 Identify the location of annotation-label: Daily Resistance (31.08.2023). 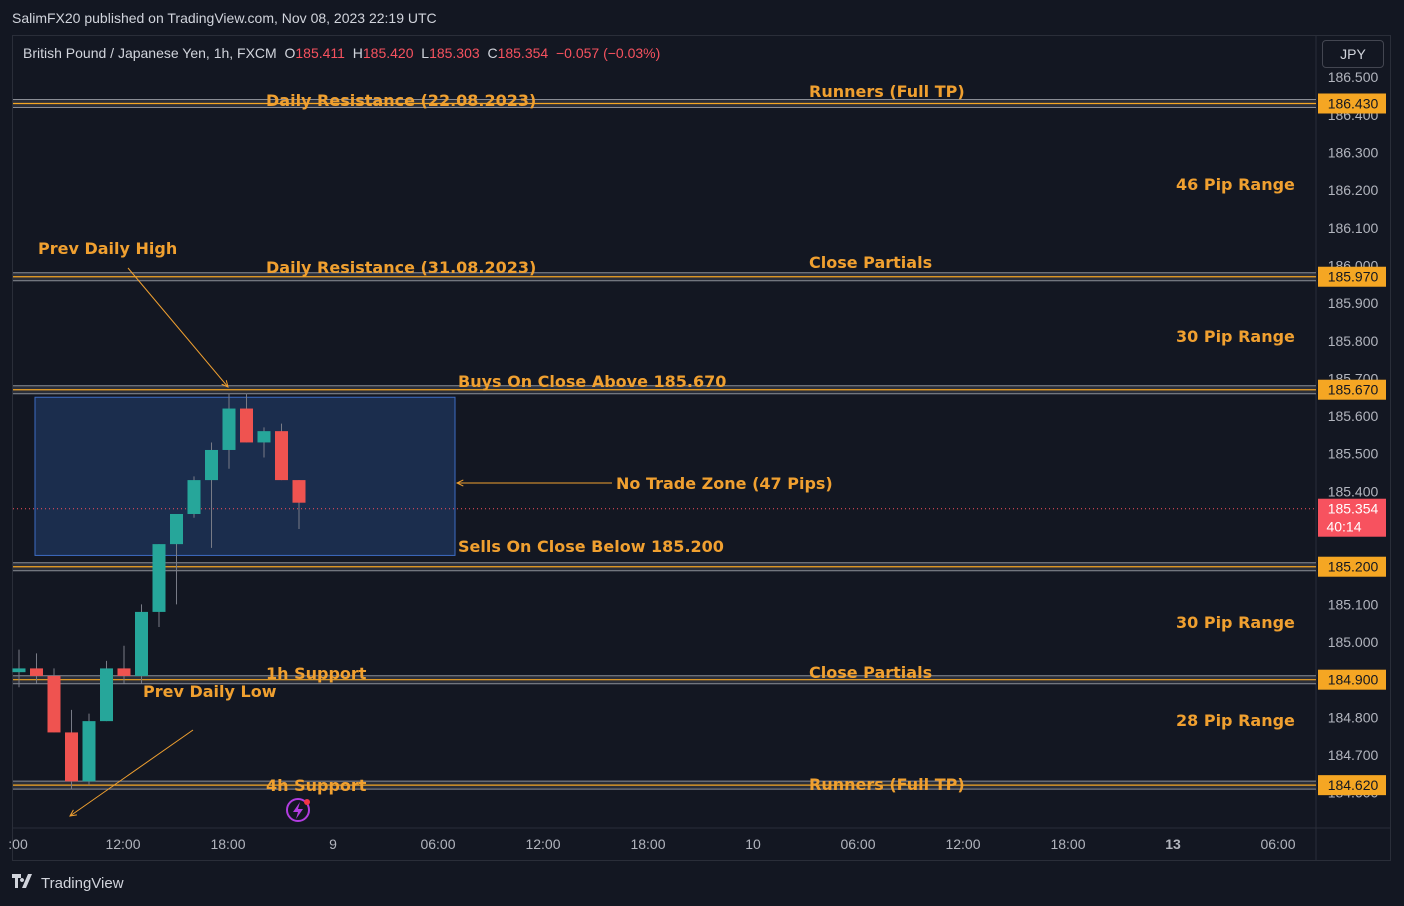
(401, 267).